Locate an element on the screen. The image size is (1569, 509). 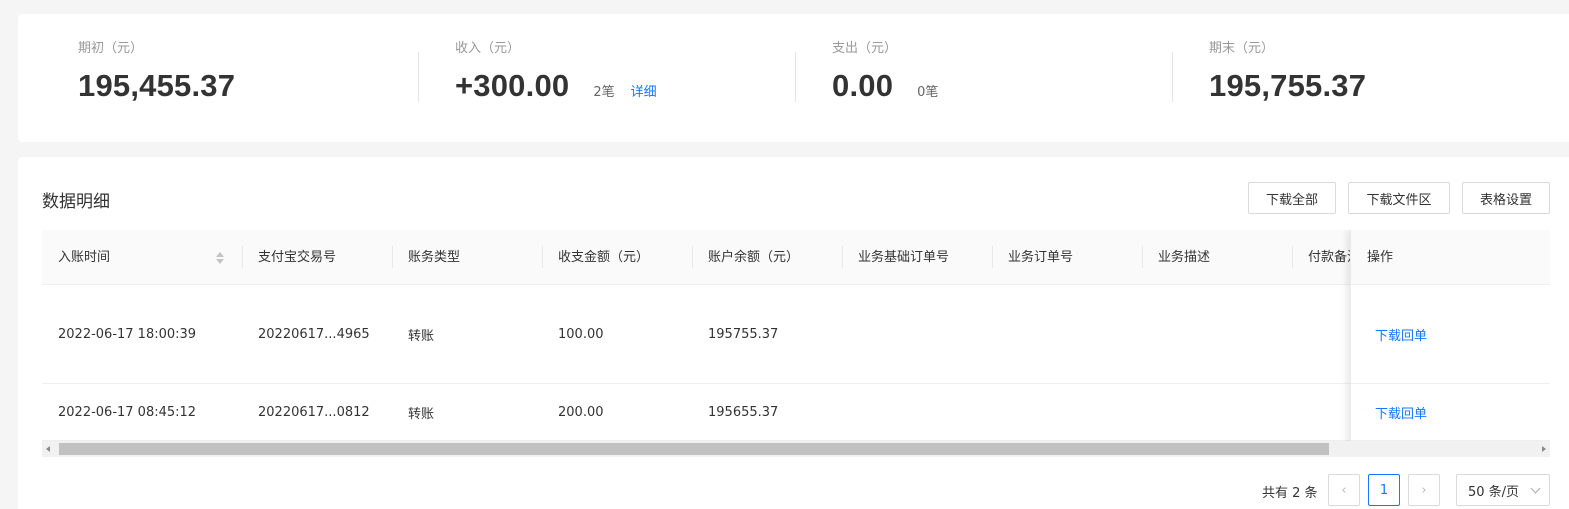
income-stat: 收入（元） +300.00 2笔 详细 is located at coordinates (556, 72).